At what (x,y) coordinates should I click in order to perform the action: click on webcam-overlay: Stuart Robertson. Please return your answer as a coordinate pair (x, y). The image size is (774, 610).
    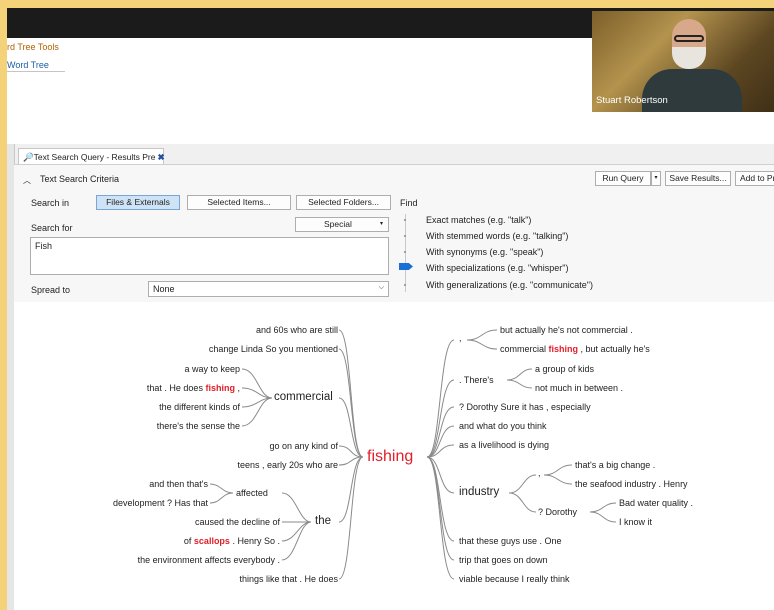
    Looking at the image, I should click on (683, 61).